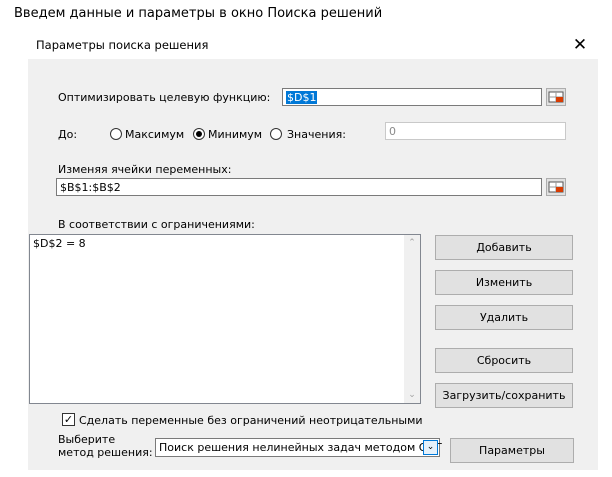  I want to click on objective-field: $D$1, so click(412, 97).